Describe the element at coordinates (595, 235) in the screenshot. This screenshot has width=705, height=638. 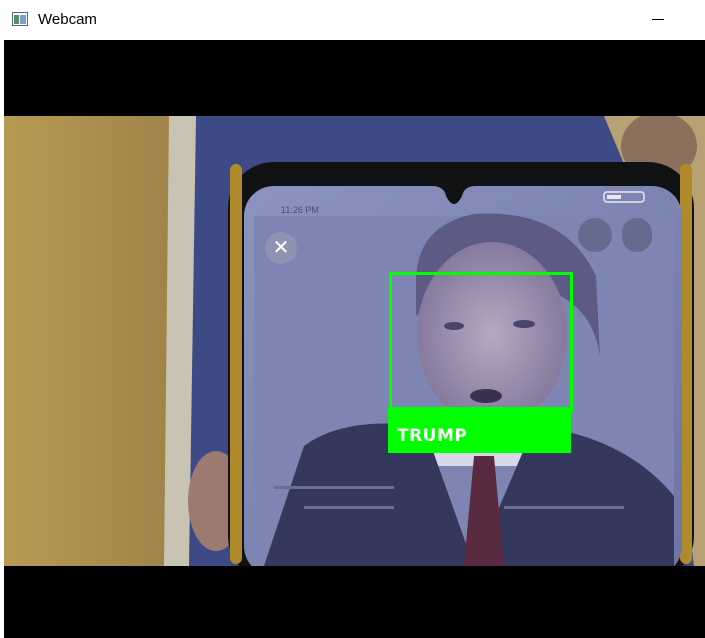
I see `phone-lens-icon` at that location.